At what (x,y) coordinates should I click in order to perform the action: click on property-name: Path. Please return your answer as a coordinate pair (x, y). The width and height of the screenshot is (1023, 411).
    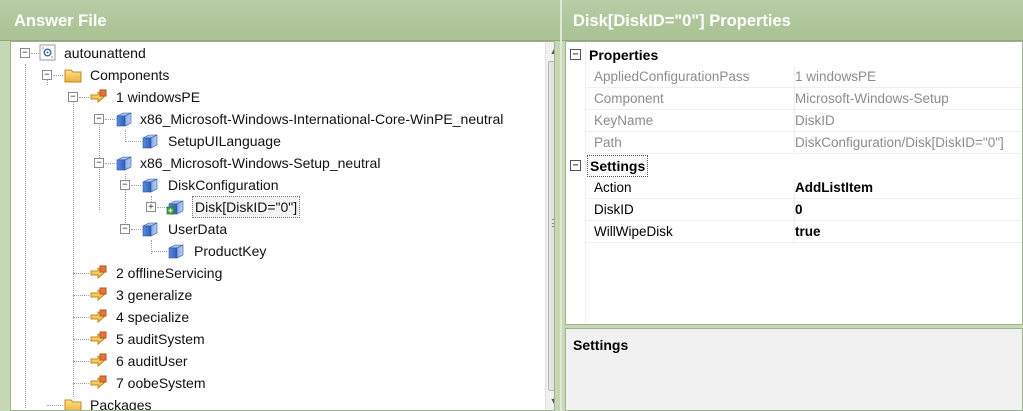
    Looking at the image, I should click on (608, 142).